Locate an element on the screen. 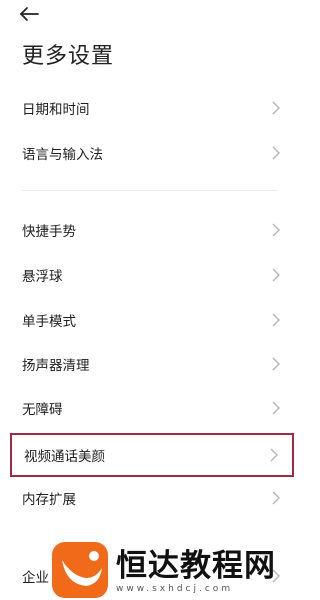  watermark-logo is located at coordinates (80, 570).